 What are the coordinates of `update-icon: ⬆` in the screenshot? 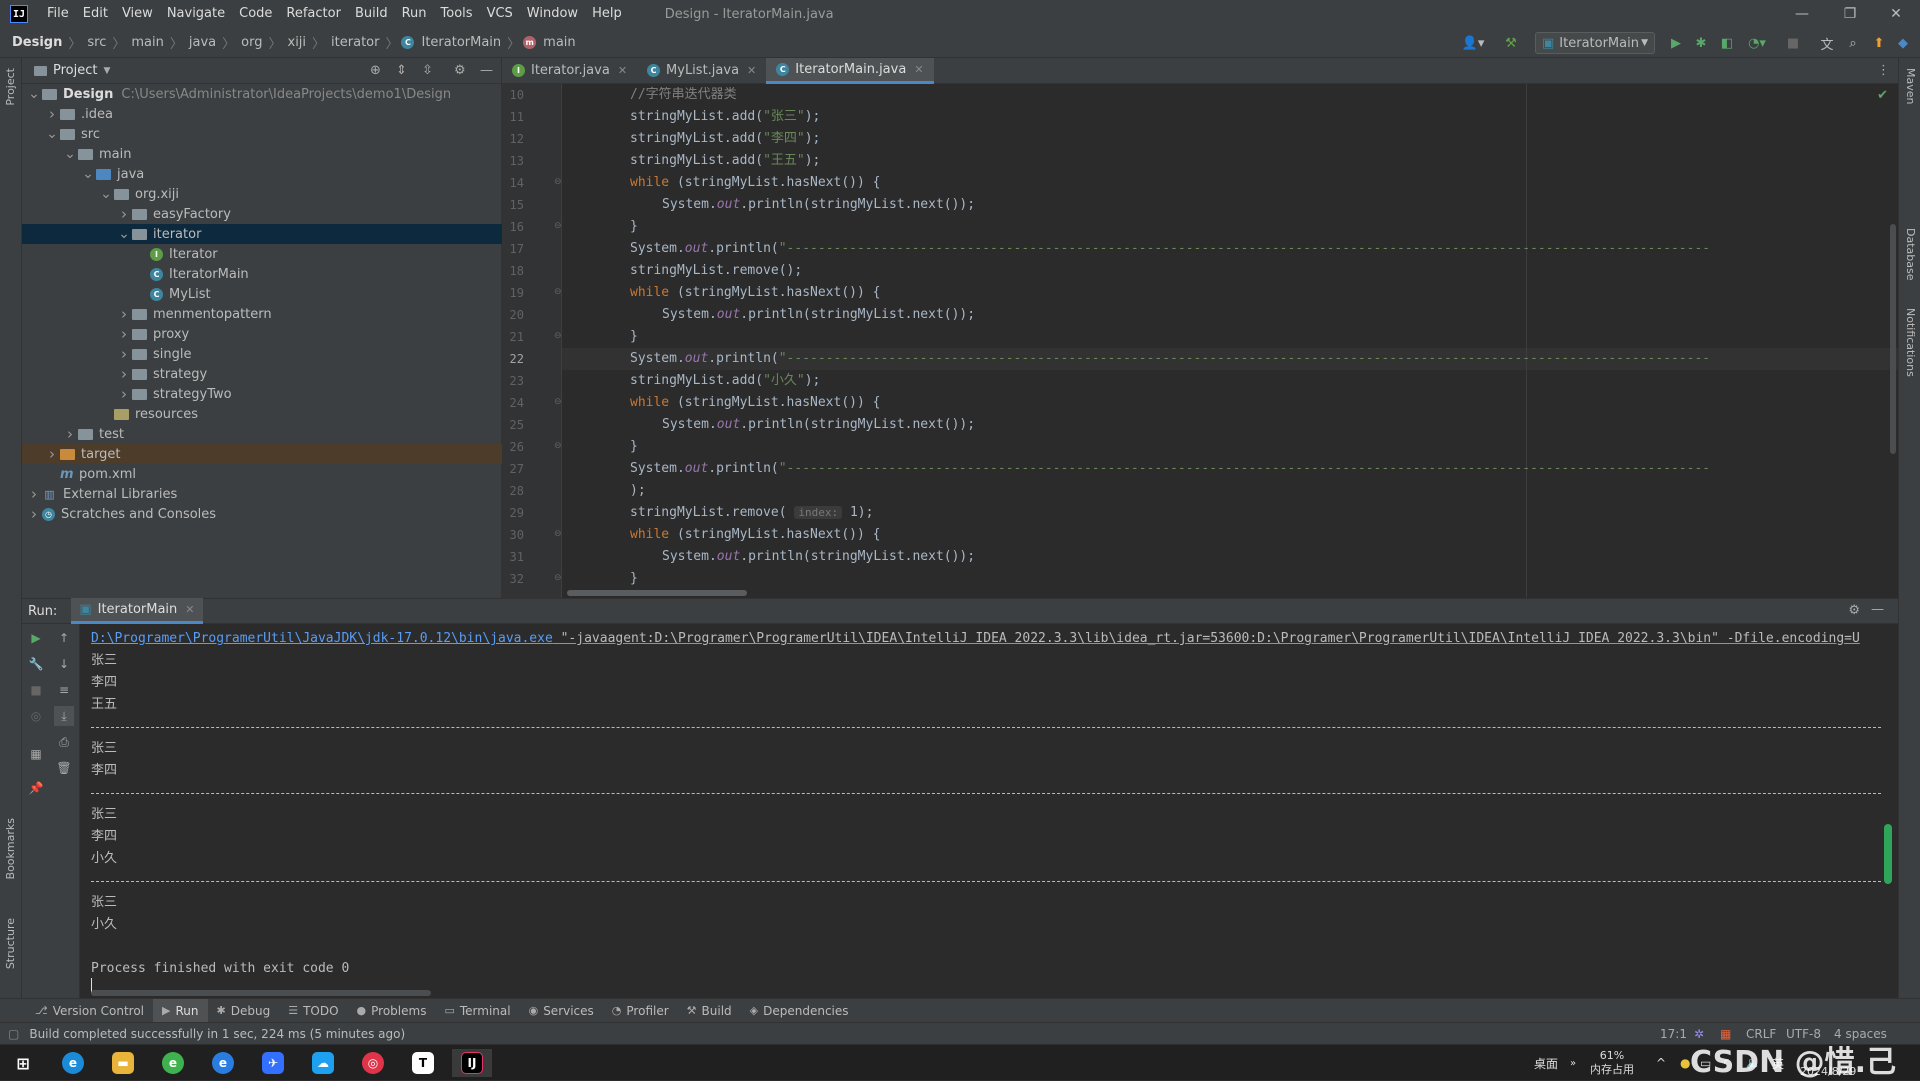 It's located at (1879, 43).